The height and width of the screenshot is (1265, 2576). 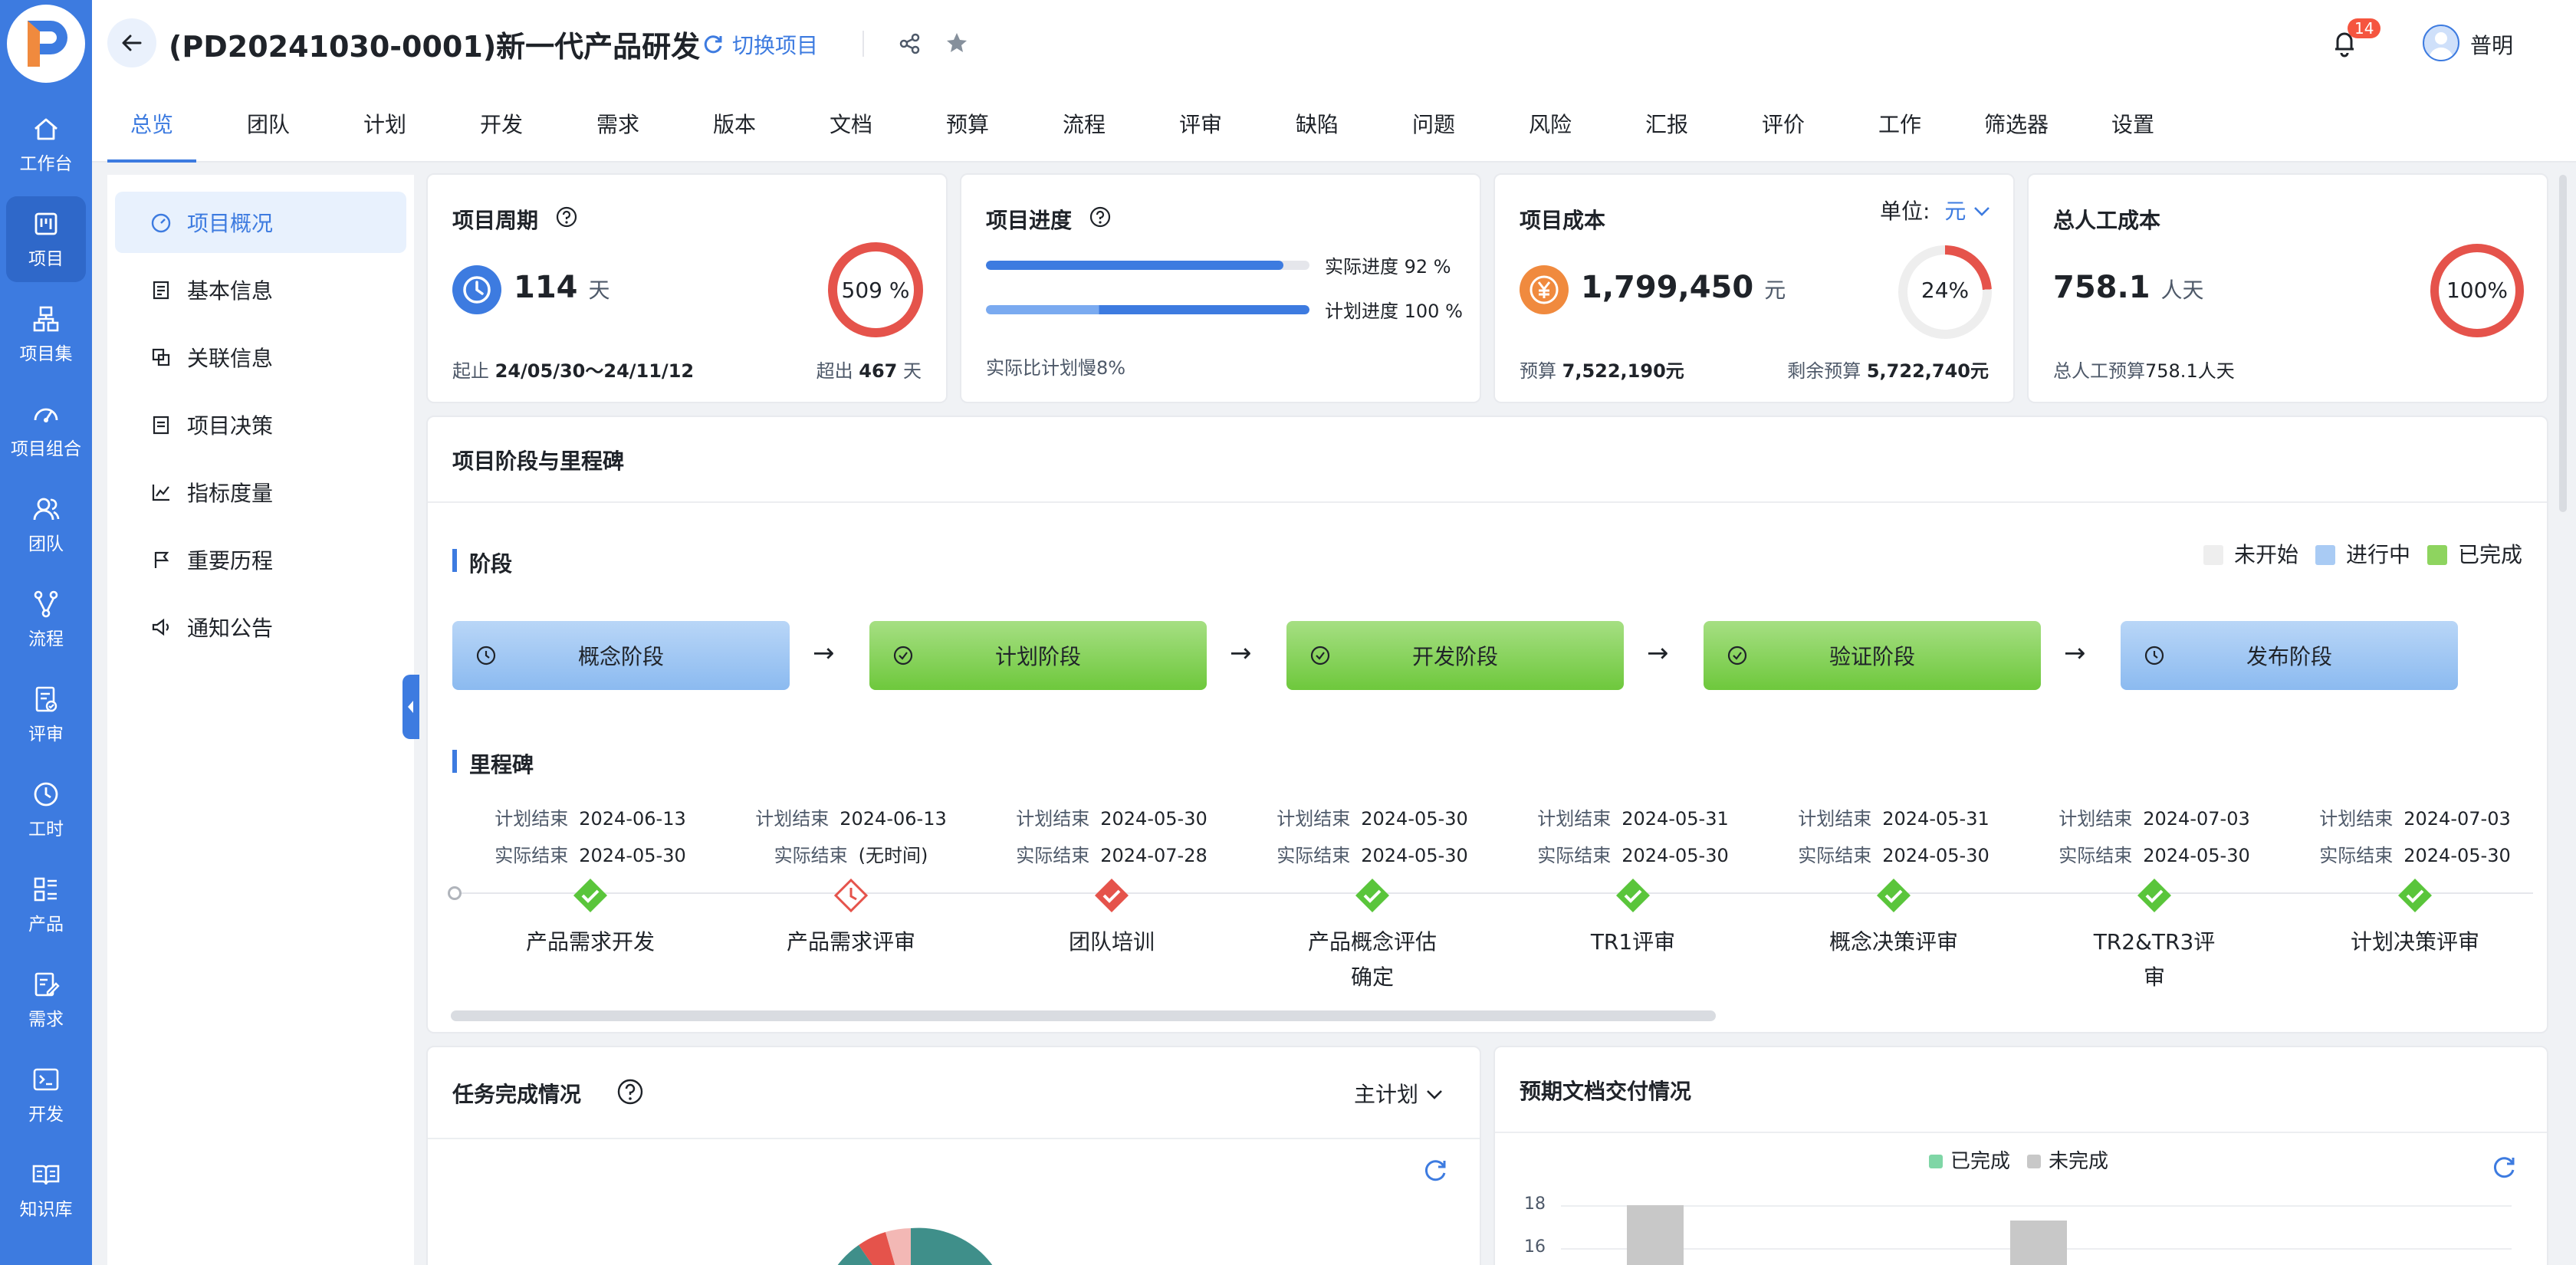 What do you see at coordinates (2017, 125) in the screenshot?
I see `tab-16: 筛选器` at bounding box center [2017, 125].